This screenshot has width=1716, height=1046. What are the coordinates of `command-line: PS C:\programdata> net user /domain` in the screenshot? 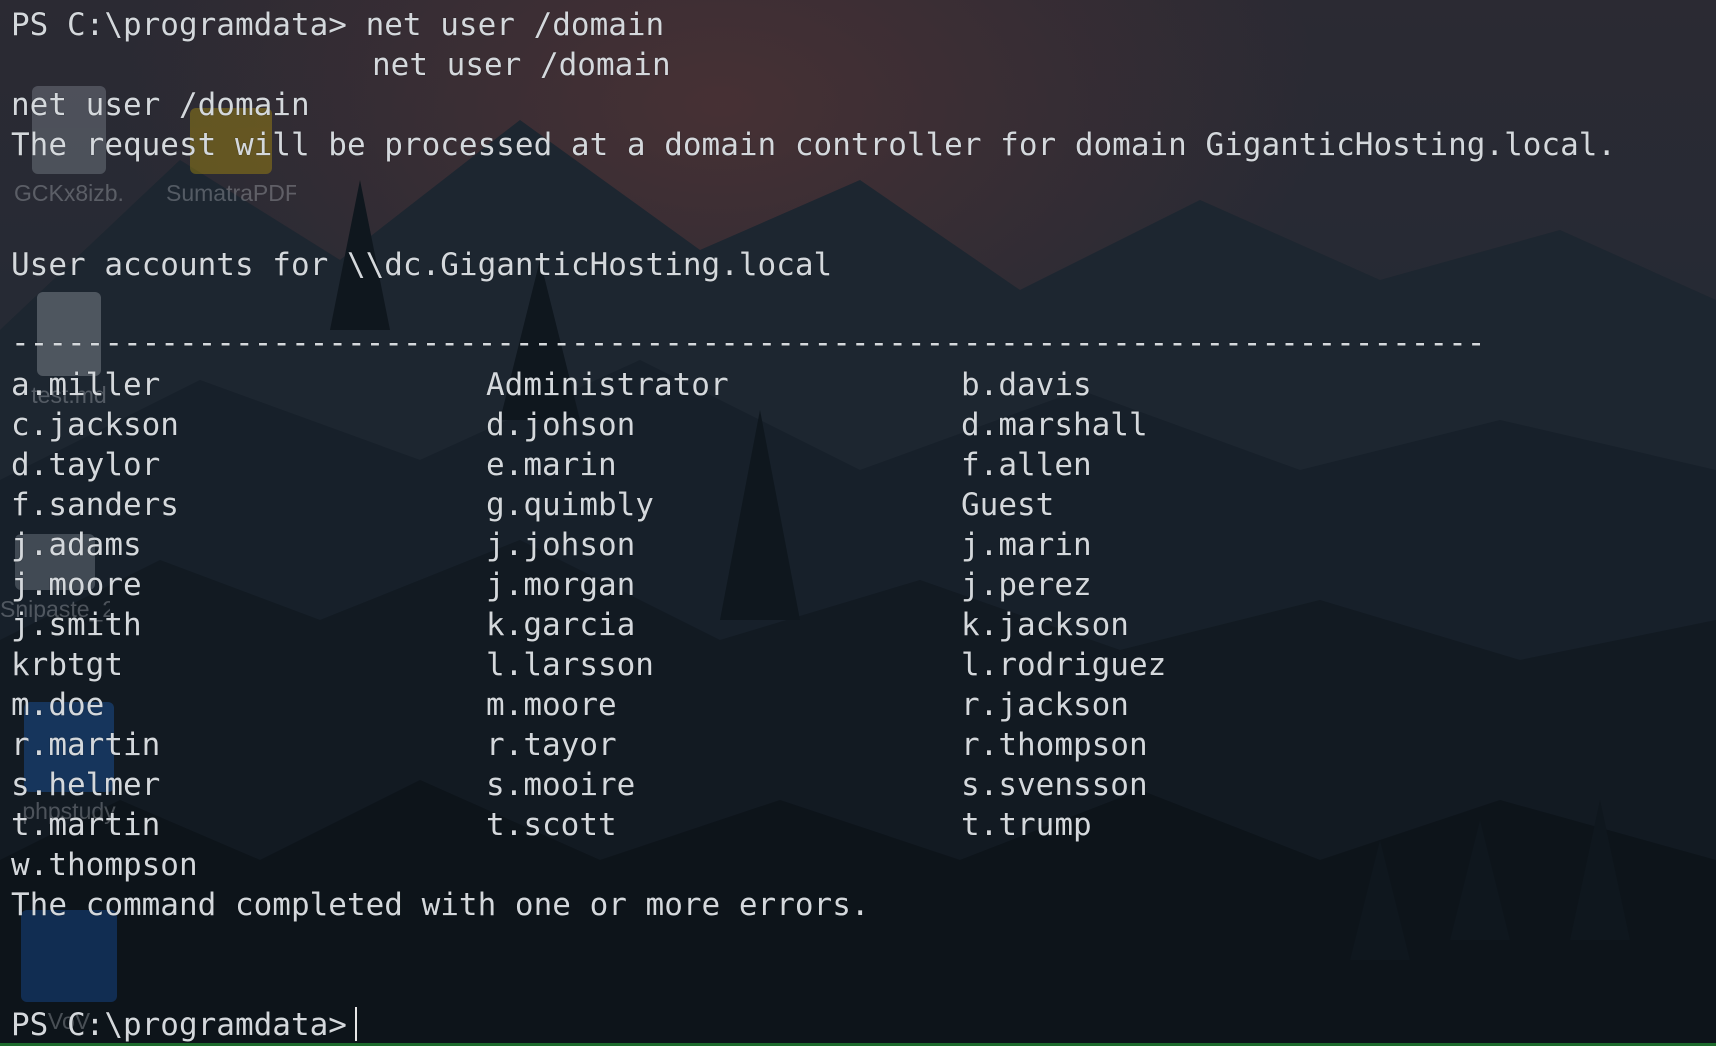 It's located at (338, 25).